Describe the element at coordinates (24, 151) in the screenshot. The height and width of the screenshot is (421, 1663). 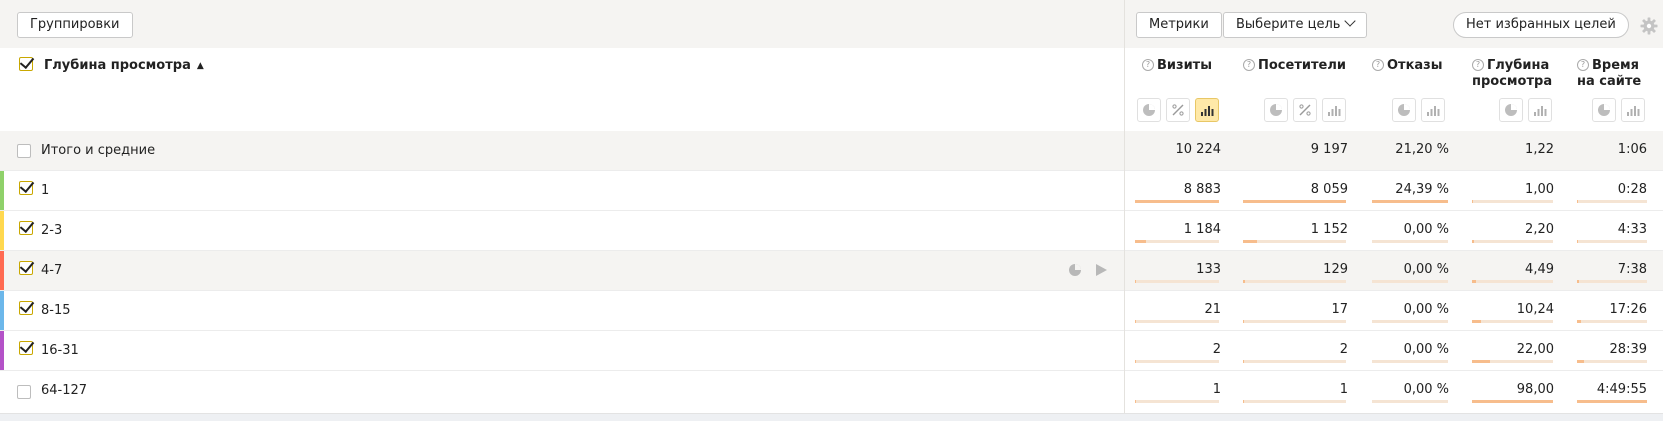
I see `totals-checkbox` at that location.